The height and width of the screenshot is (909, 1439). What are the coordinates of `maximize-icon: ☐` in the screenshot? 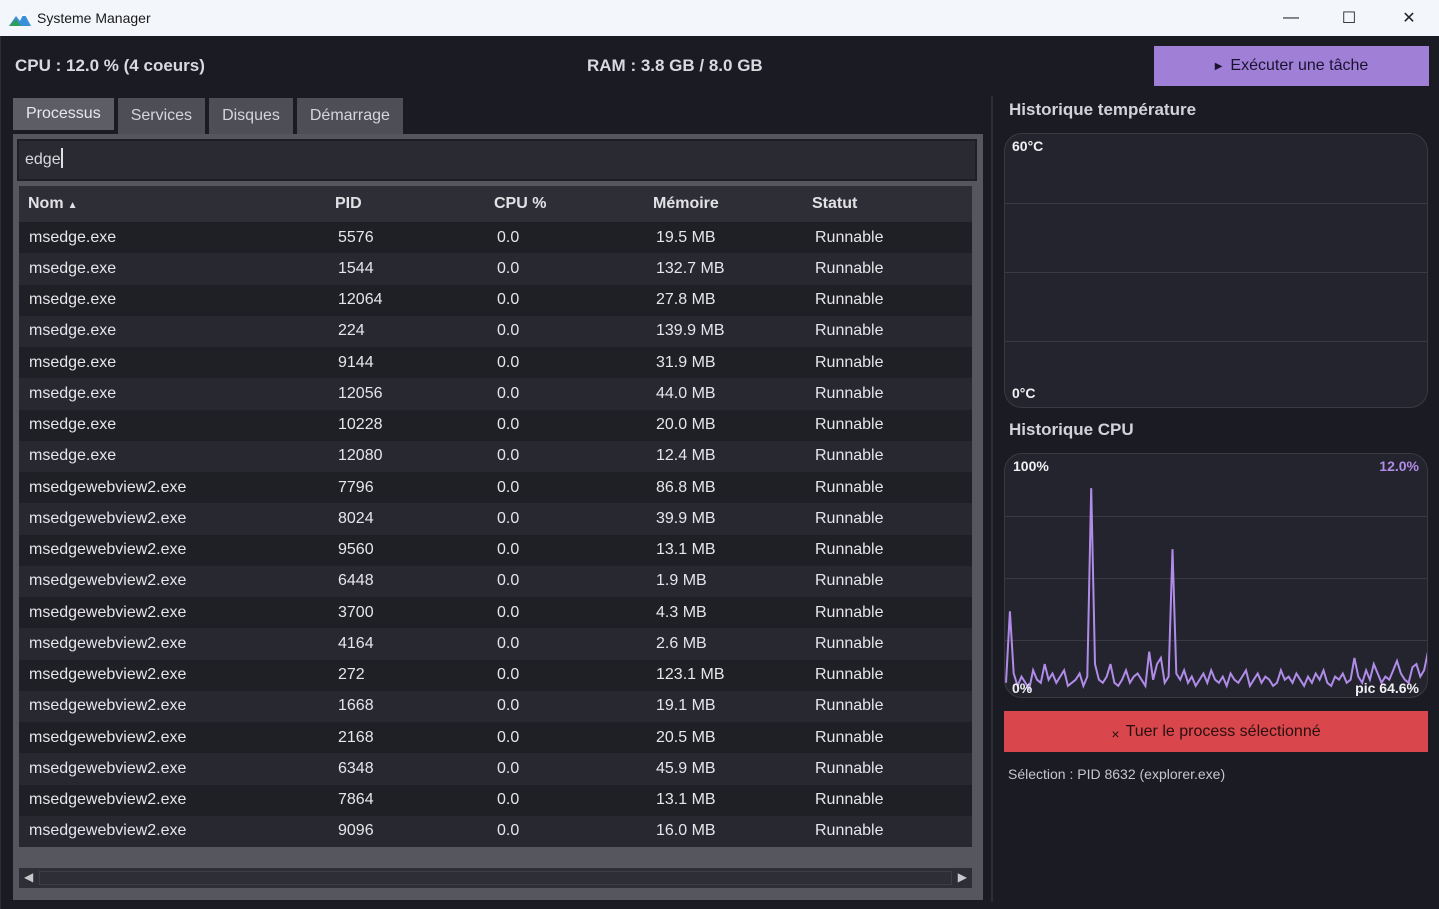 It's located at (1349, 18).